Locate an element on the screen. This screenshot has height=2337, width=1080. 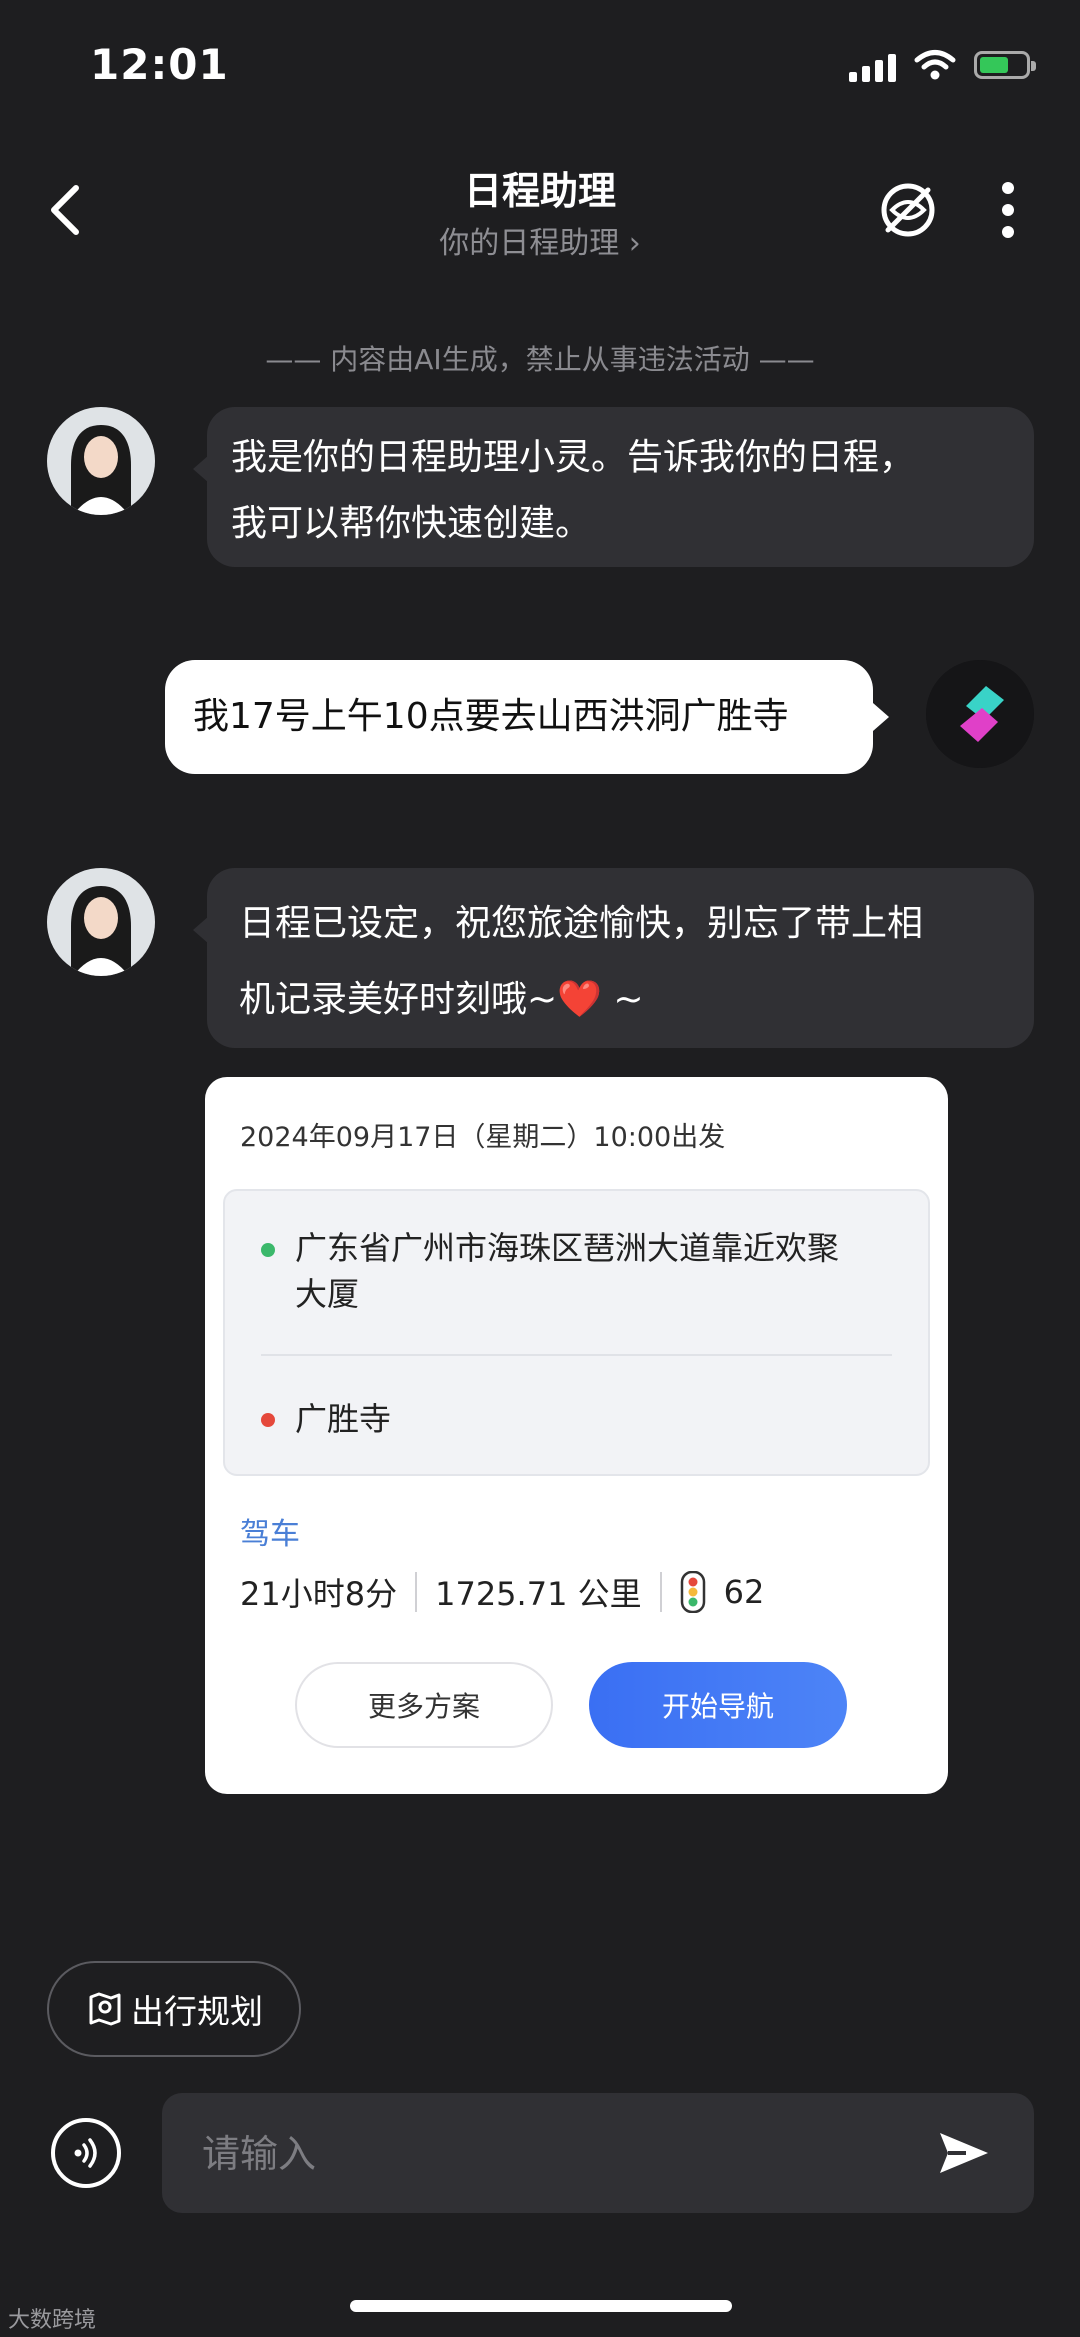
message-line: 我是你的日程助理小灵。告诉我你的日程， is located at coordinates (573, 457).